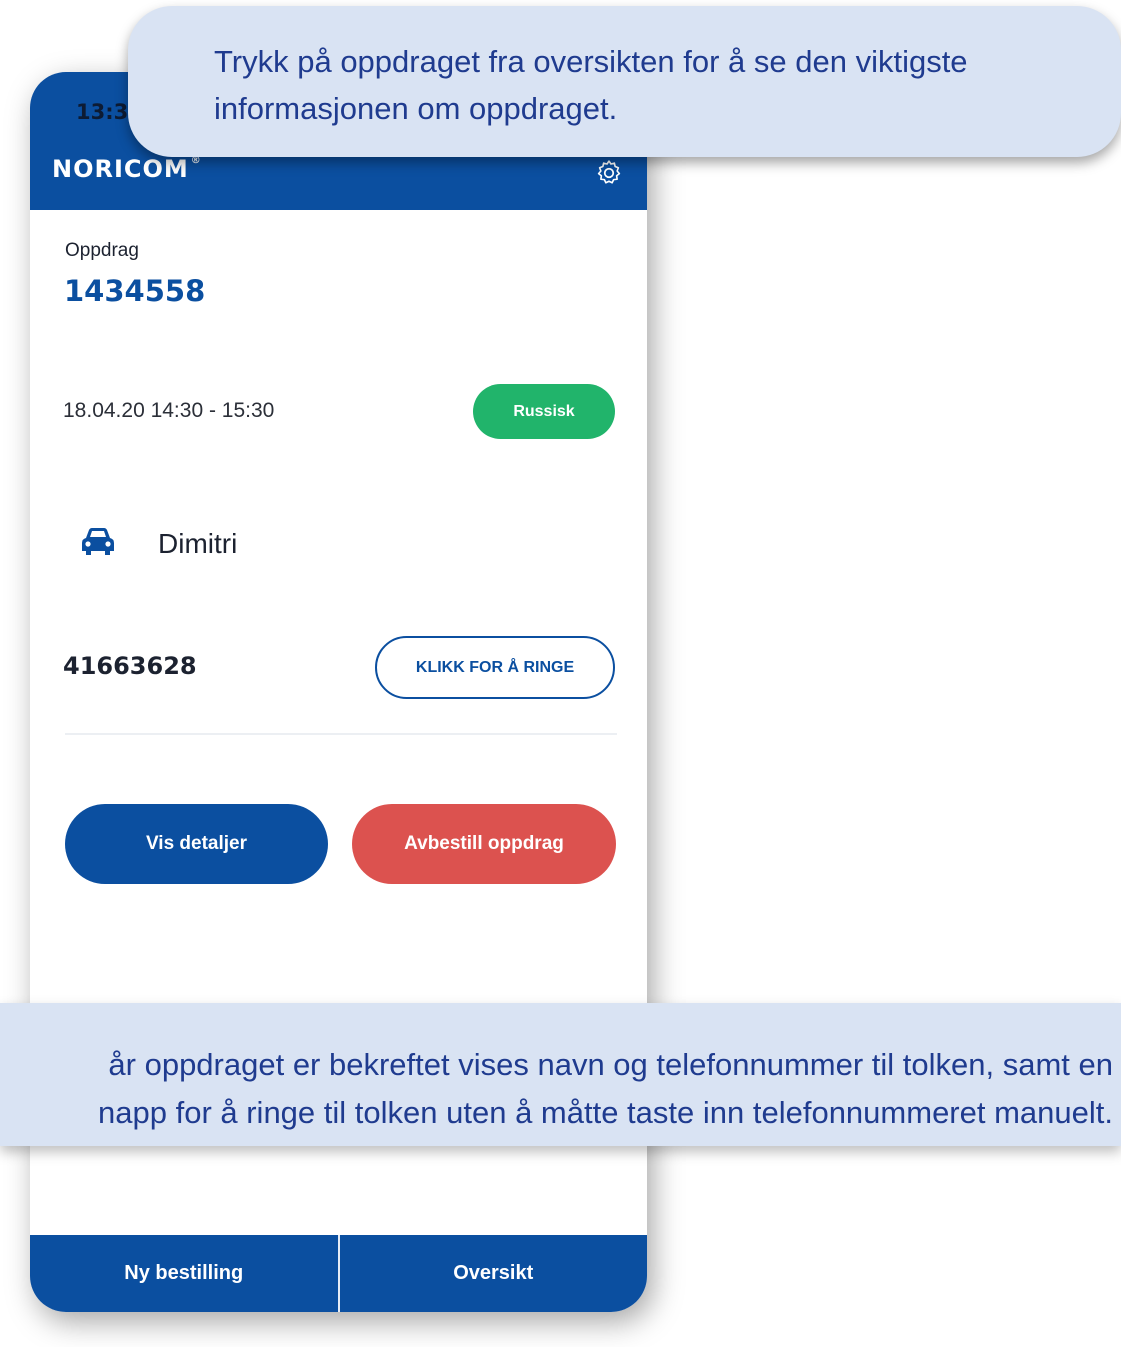 This screenshot has height=1347, width=1121. What do you see at coordinates (494, 1273) in the screenshot?
I see `nav-overview: Oversikt` at bounding box center [494, 1273].